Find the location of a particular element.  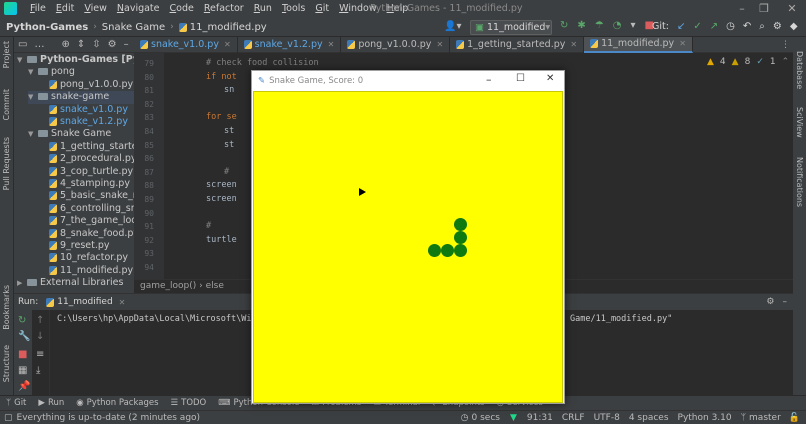

menu-view: View is located at coordinates (95, 8).